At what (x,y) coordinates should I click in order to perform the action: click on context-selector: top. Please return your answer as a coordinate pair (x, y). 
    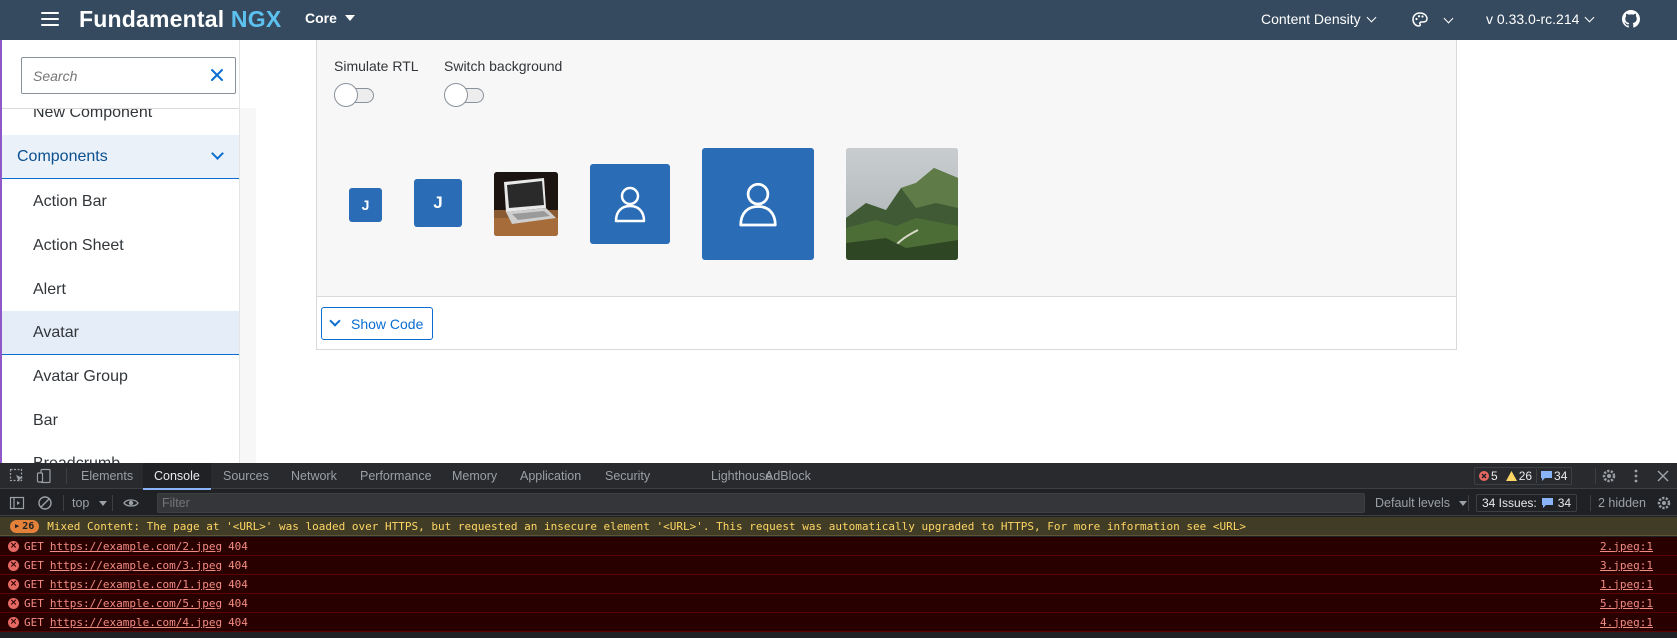
    Looking at the image, I should click on (89, 503).